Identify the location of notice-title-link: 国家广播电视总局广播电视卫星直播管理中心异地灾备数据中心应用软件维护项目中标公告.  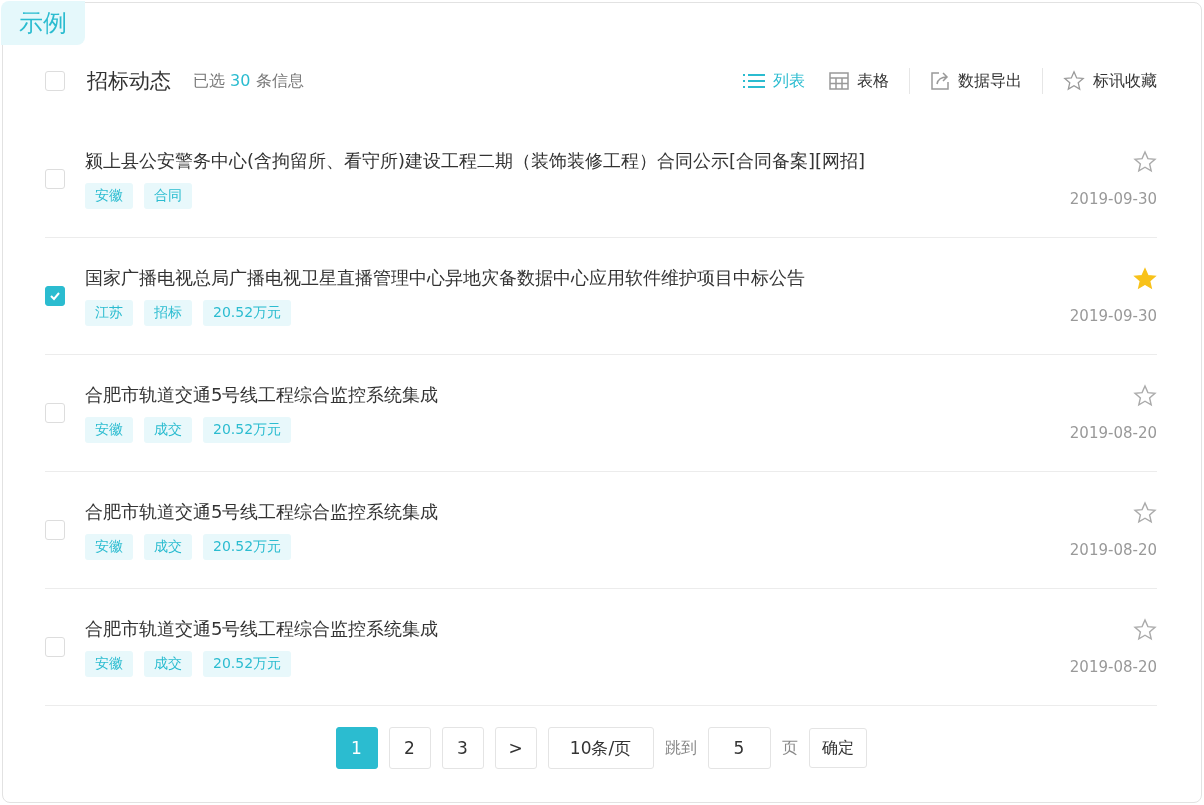
(577, 278).